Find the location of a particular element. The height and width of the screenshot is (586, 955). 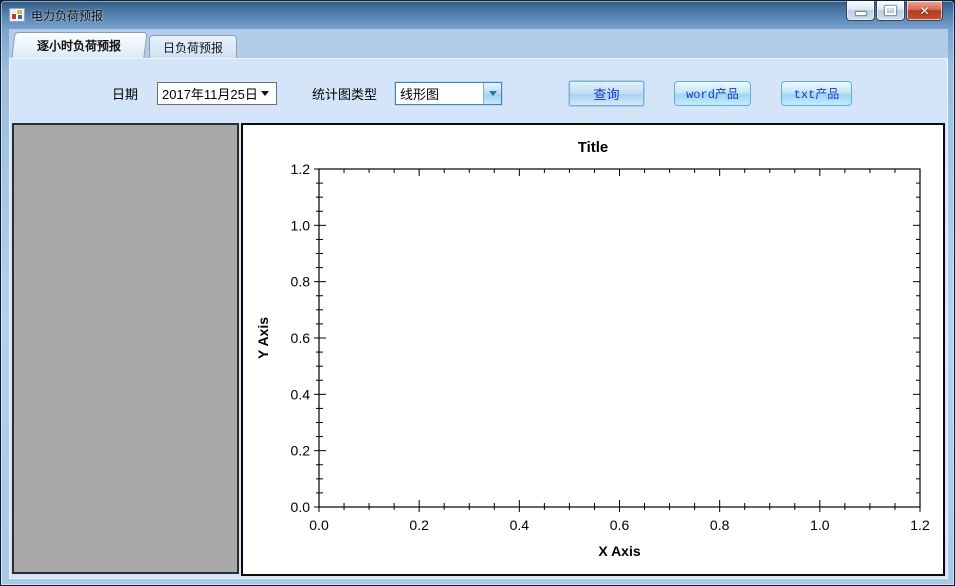

date-combobox: 2017年11月25日 is located at coordinates (217, 93).